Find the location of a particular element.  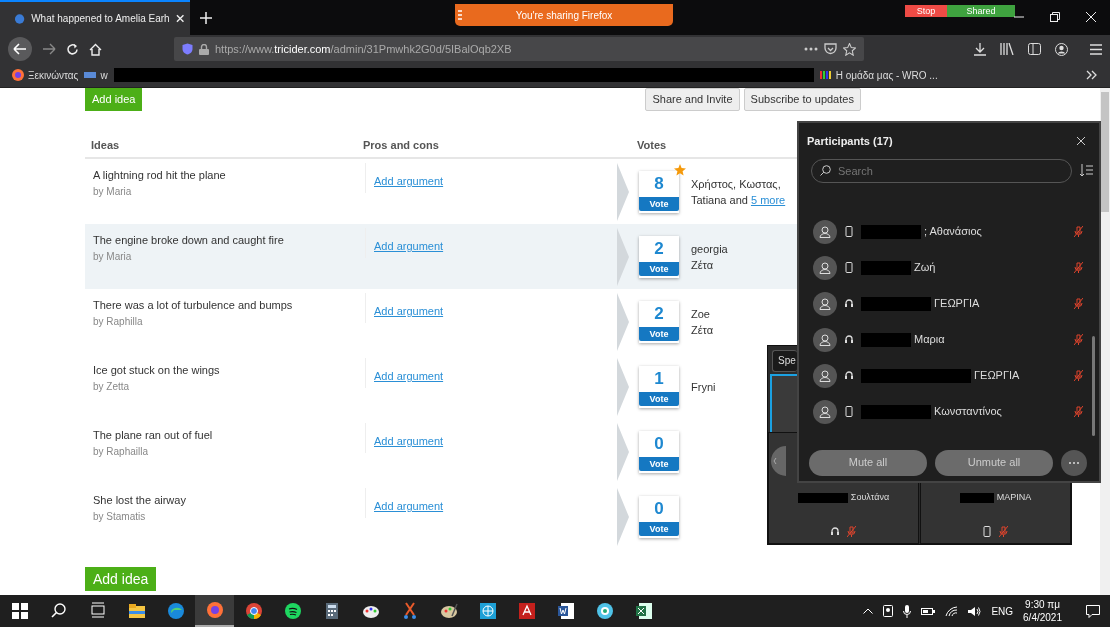

participant-name: ΜΑΡΙΝΑ is located at coordinates (1014, 497).